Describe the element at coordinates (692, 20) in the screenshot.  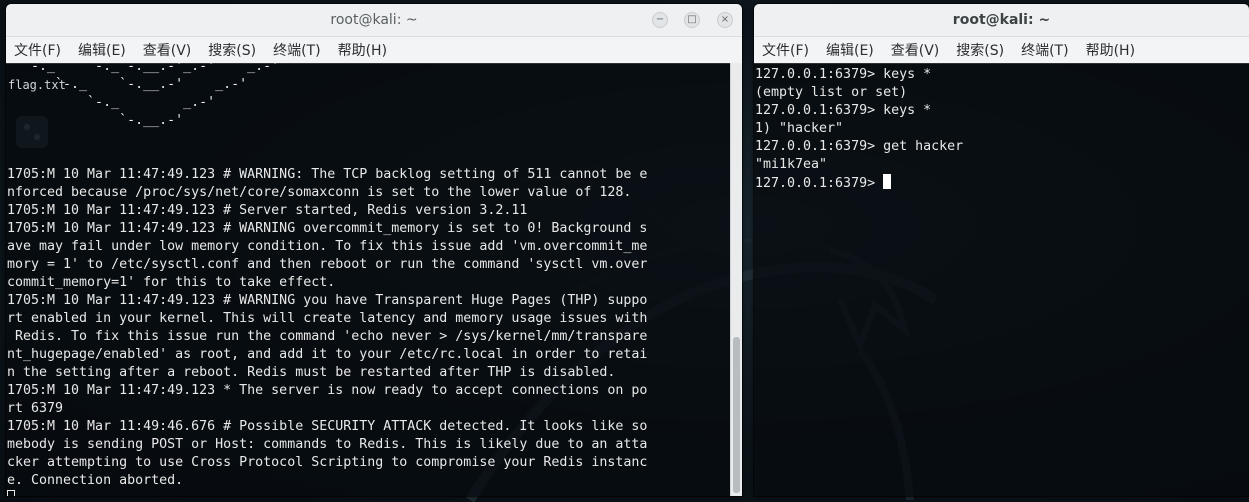
I see `maximize-button: □` at that location.